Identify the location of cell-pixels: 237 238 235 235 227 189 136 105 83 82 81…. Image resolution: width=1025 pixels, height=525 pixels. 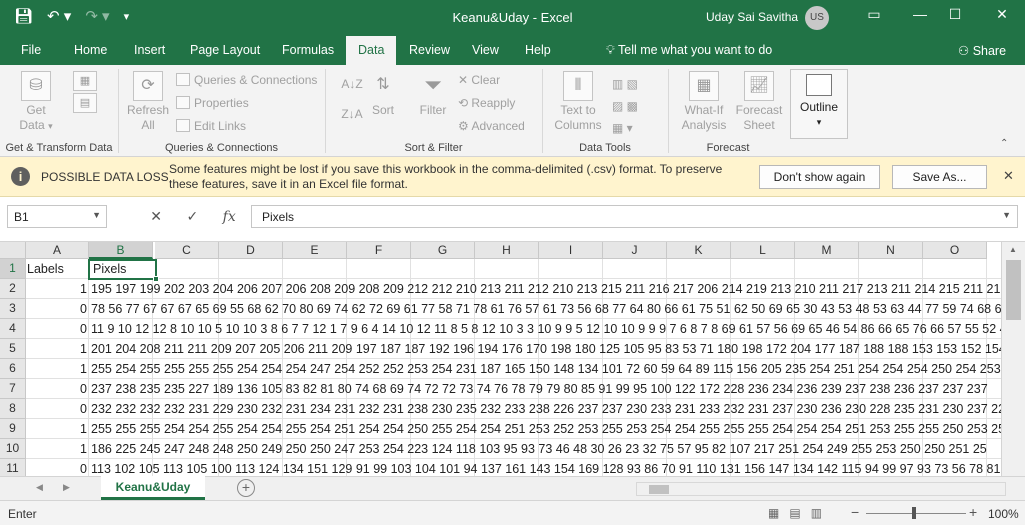
(546, 389).